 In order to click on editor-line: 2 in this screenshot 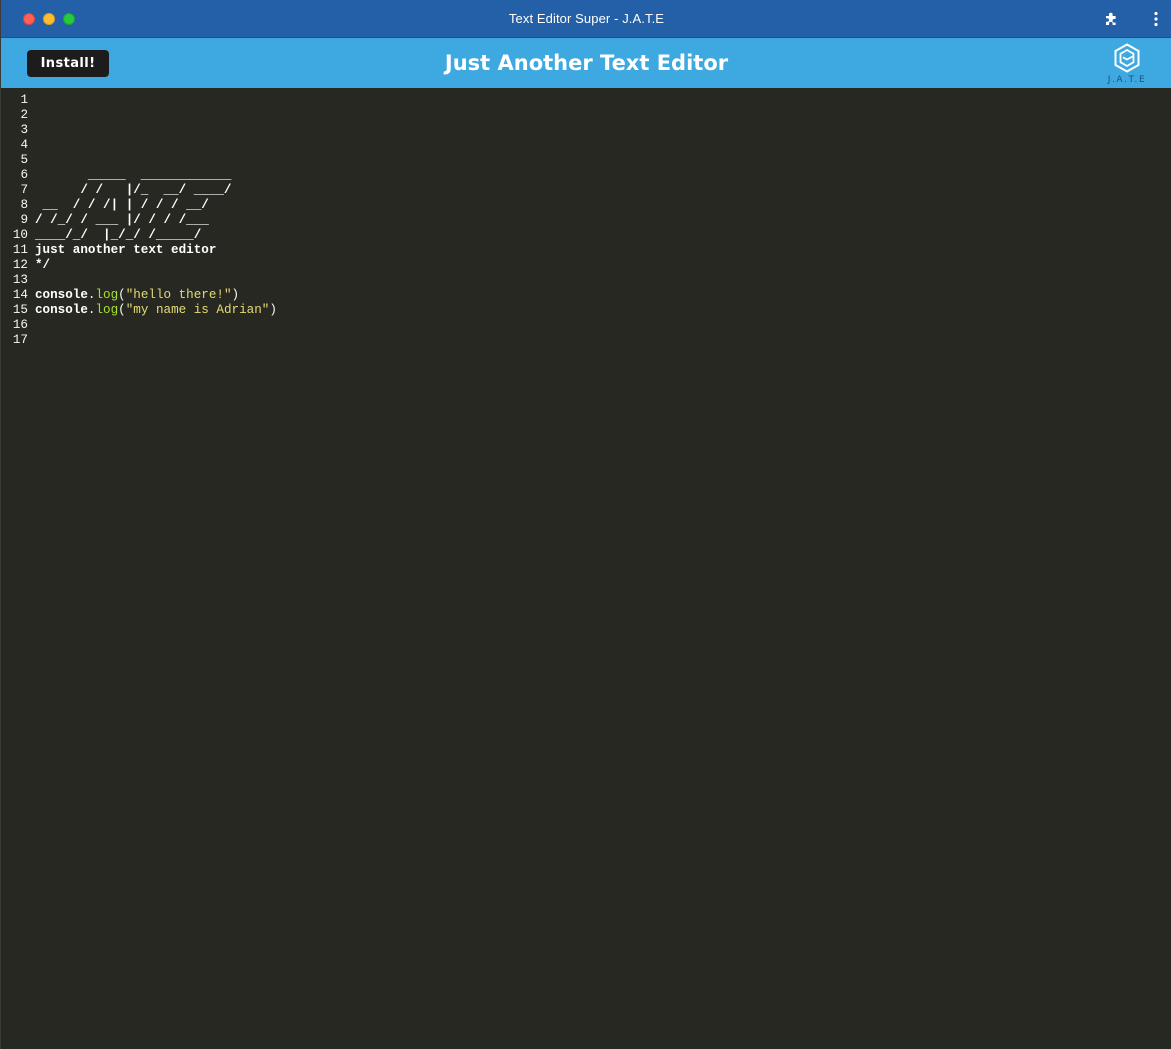, I will do `click(586, 115)`.